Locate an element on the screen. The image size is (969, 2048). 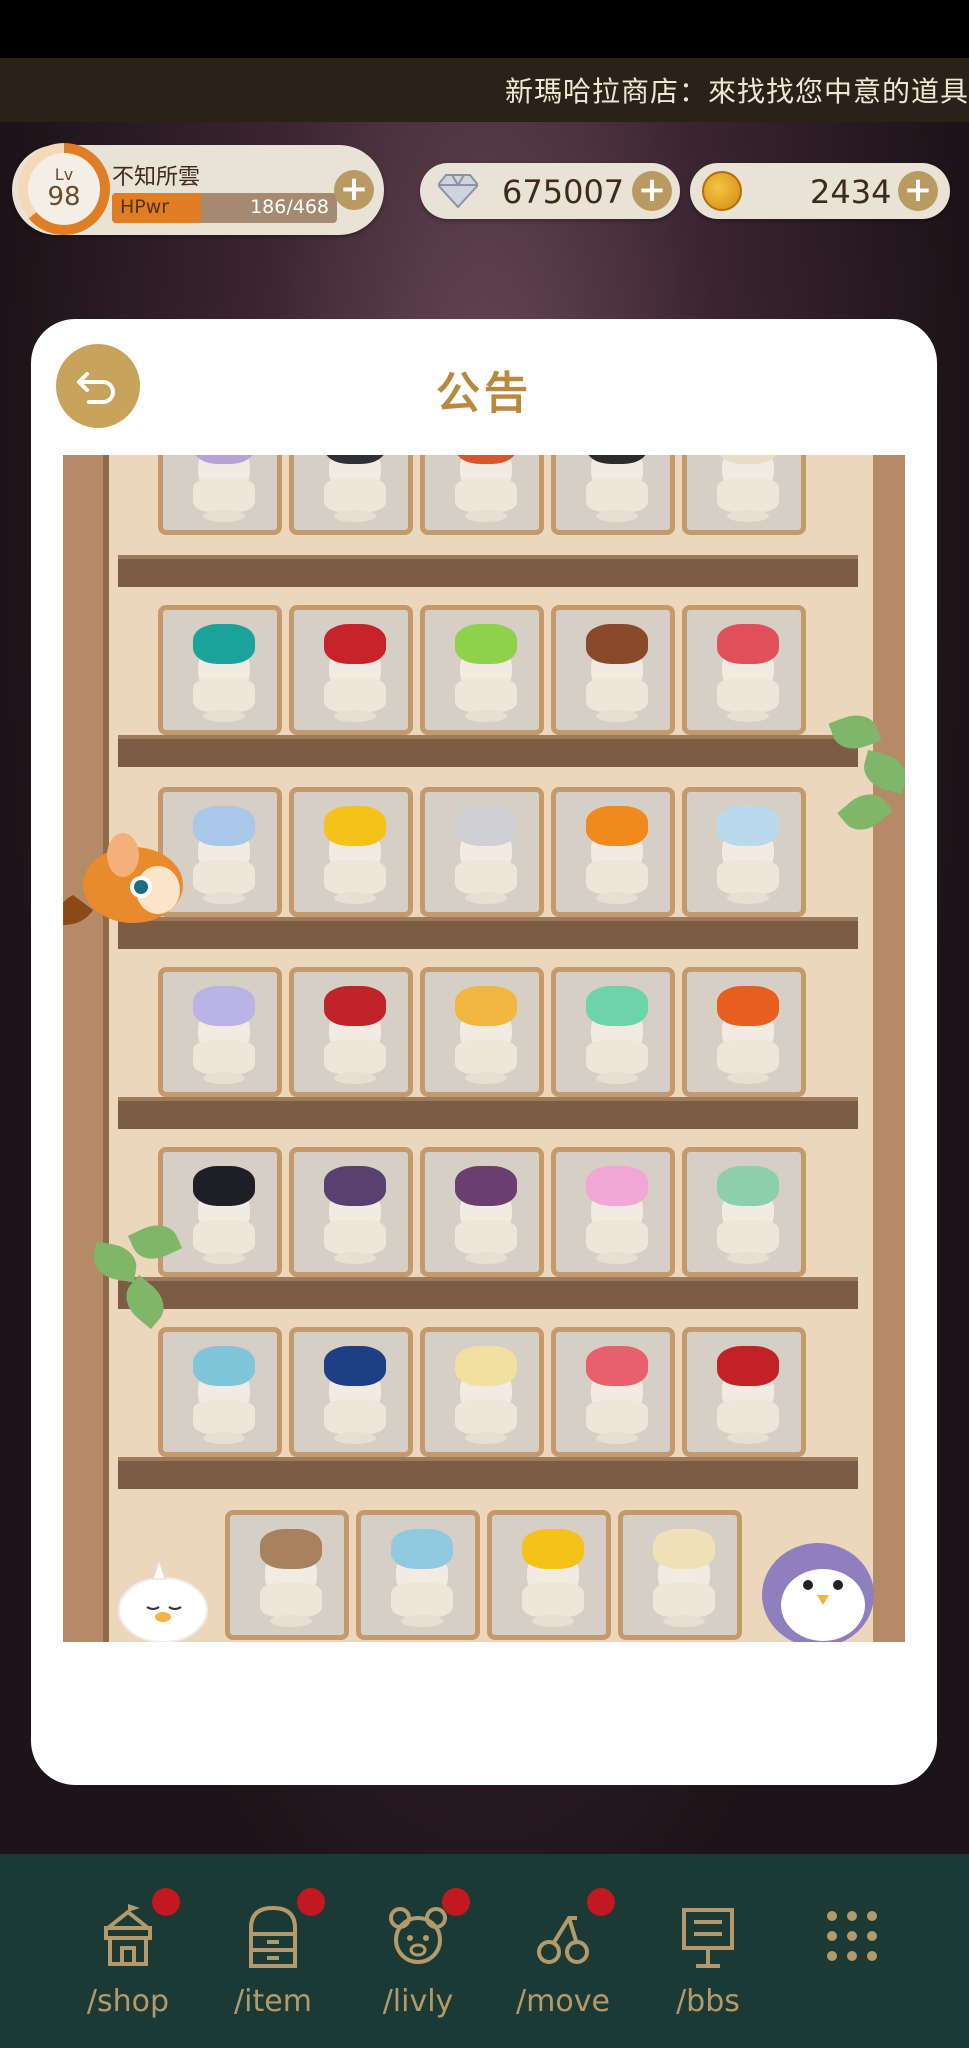
nav-shop: /shop is located at coordinates (128, 1954).